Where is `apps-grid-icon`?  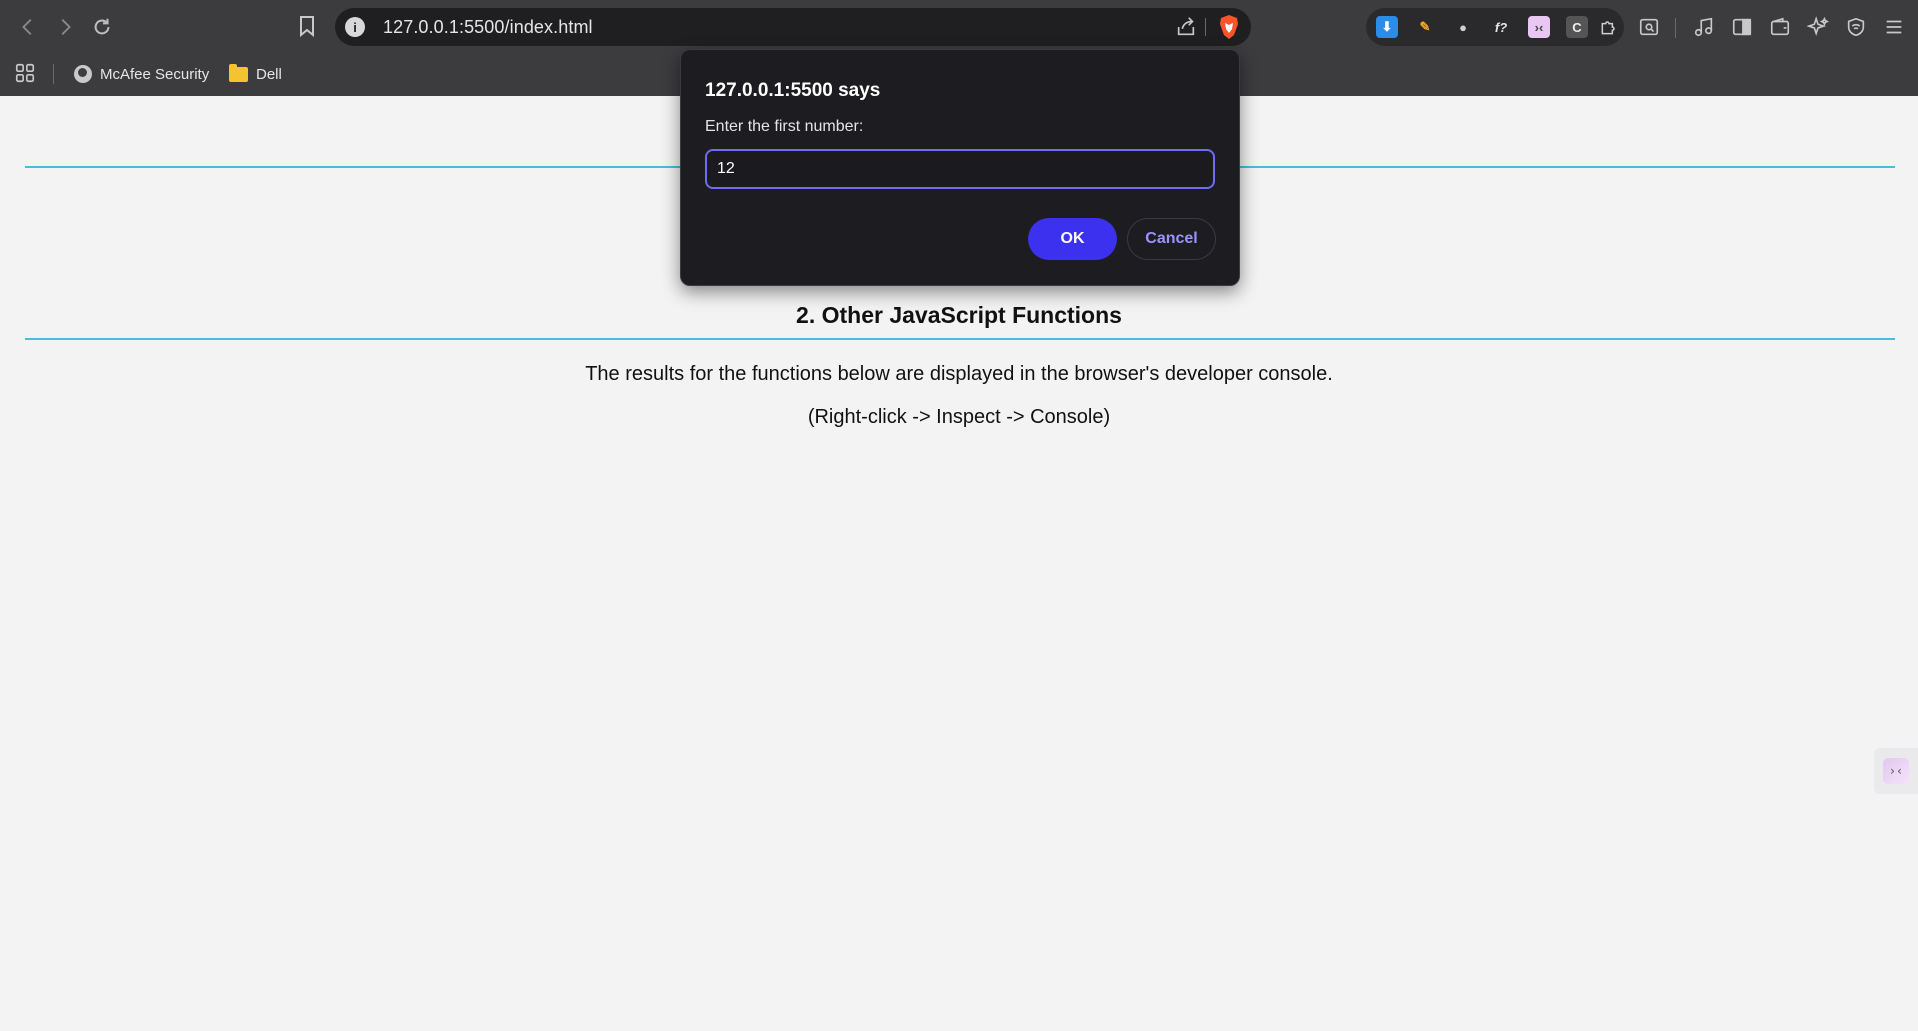 apps-grid-icon is located at coordinates (25, 73).